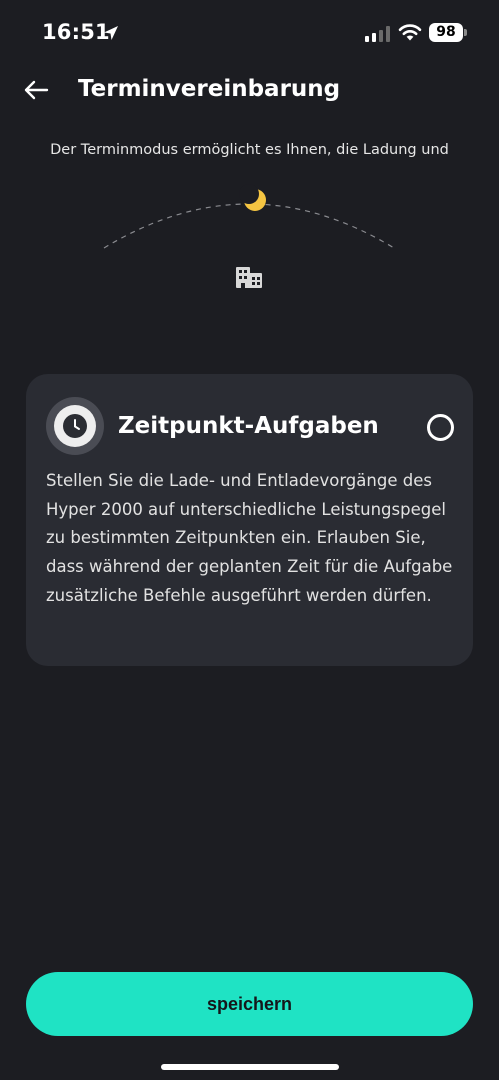 This screenshot has height=1080, width=499. I want to click on status-time: 16:51, so click(76, 32).